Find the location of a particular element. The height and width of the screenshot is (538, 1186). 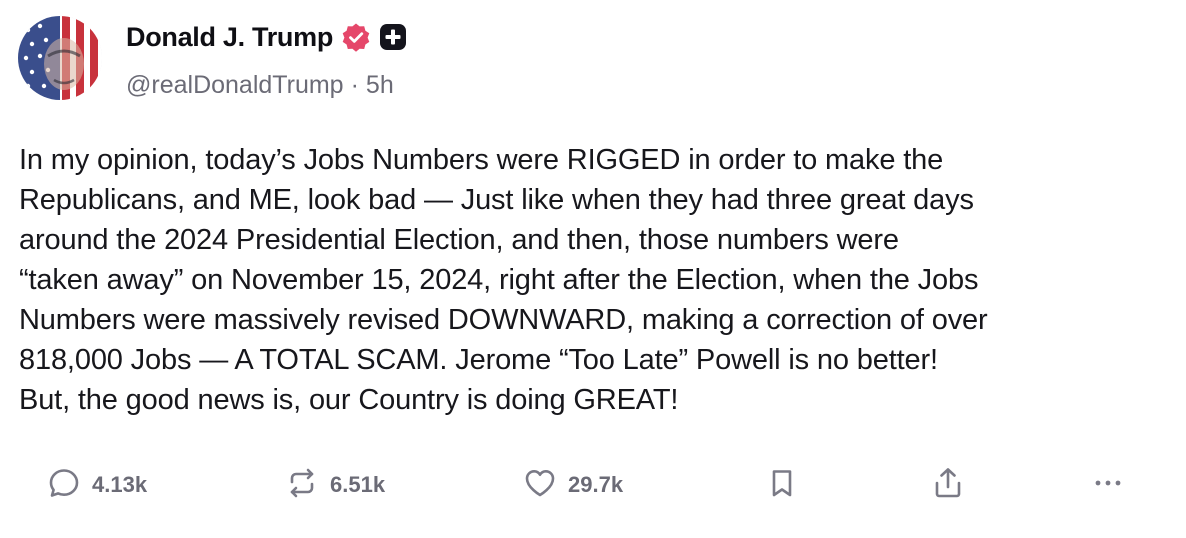

author-handle-row: @realDonaldTrump · 5h is located at coordinates (260, 85).